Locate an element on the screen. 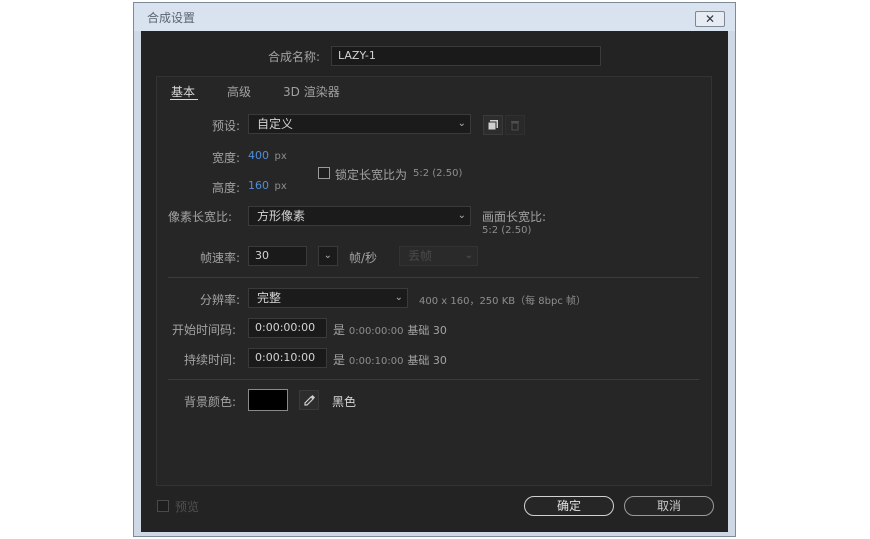 The image size is (870, 539). preview-label: 预览 is located at coordinates (187, 507).